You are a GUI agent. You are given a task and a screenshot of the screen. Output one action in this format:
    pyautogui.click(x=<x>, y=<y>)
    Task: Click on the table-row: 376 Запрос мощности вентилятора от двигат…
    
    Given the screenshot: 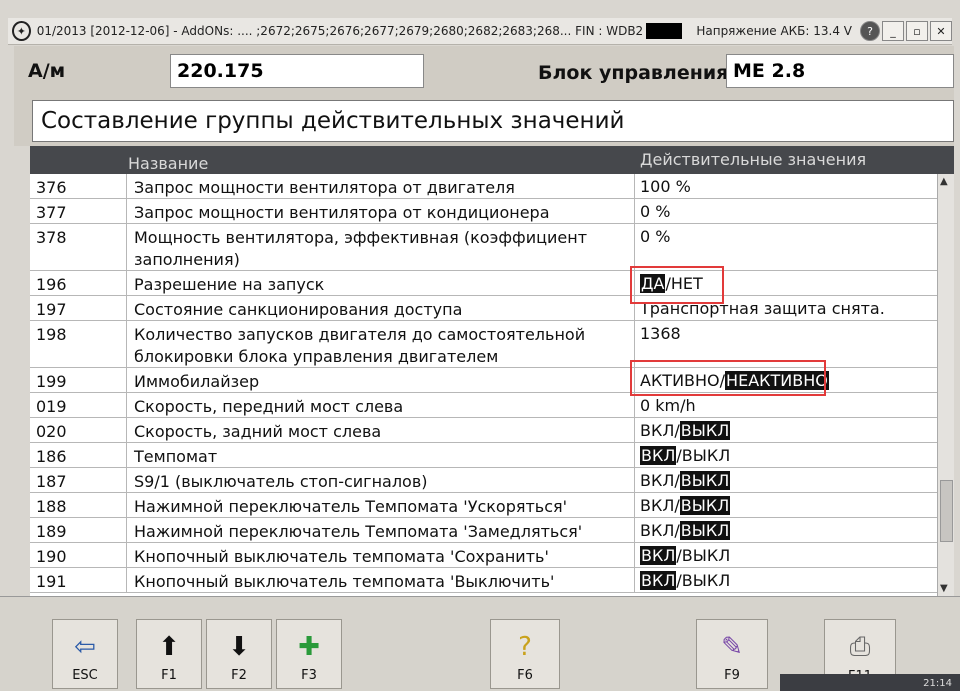 What is the action you would take?
    pyautogui.click(x=492, y=186)
    